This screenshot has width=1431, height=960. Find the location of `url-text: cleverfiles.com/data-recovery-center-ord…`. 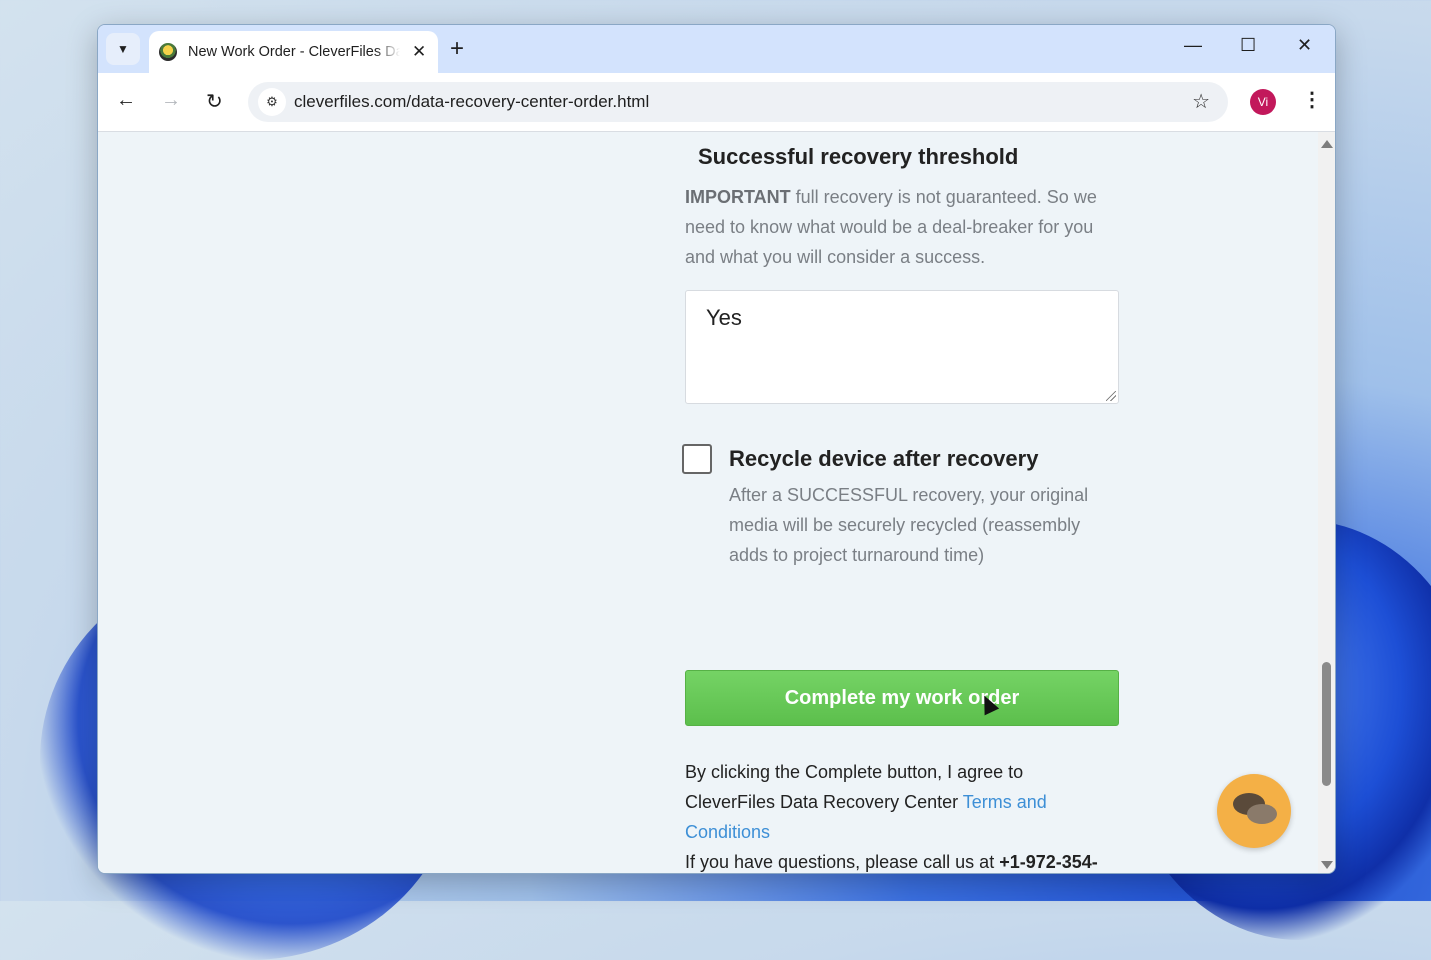

url-text: cleverfiles.com/data-recovery-center-ord… is located at coordinates (471, 102).